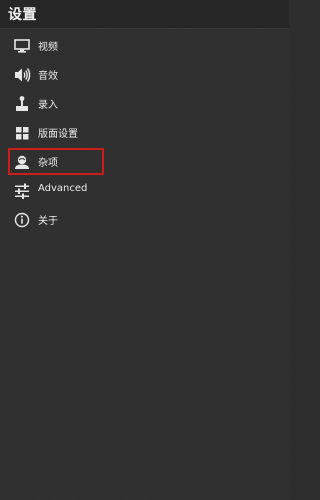 Image resolution: width=320 pixels, height=500 pixels. I want to click on menu-item-label: 关于, so click(48, 221).